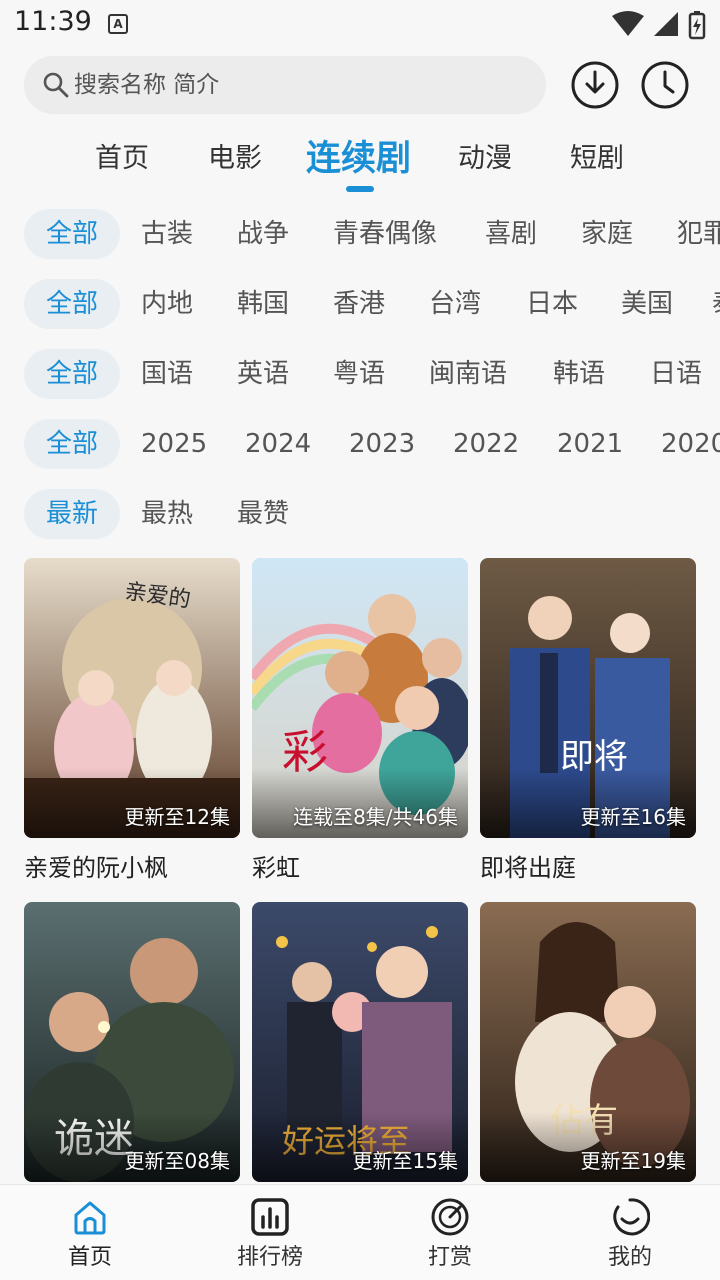 The width and height of the screenshot is (720, 1280). I want to click on search-bar, so click(285, 85).